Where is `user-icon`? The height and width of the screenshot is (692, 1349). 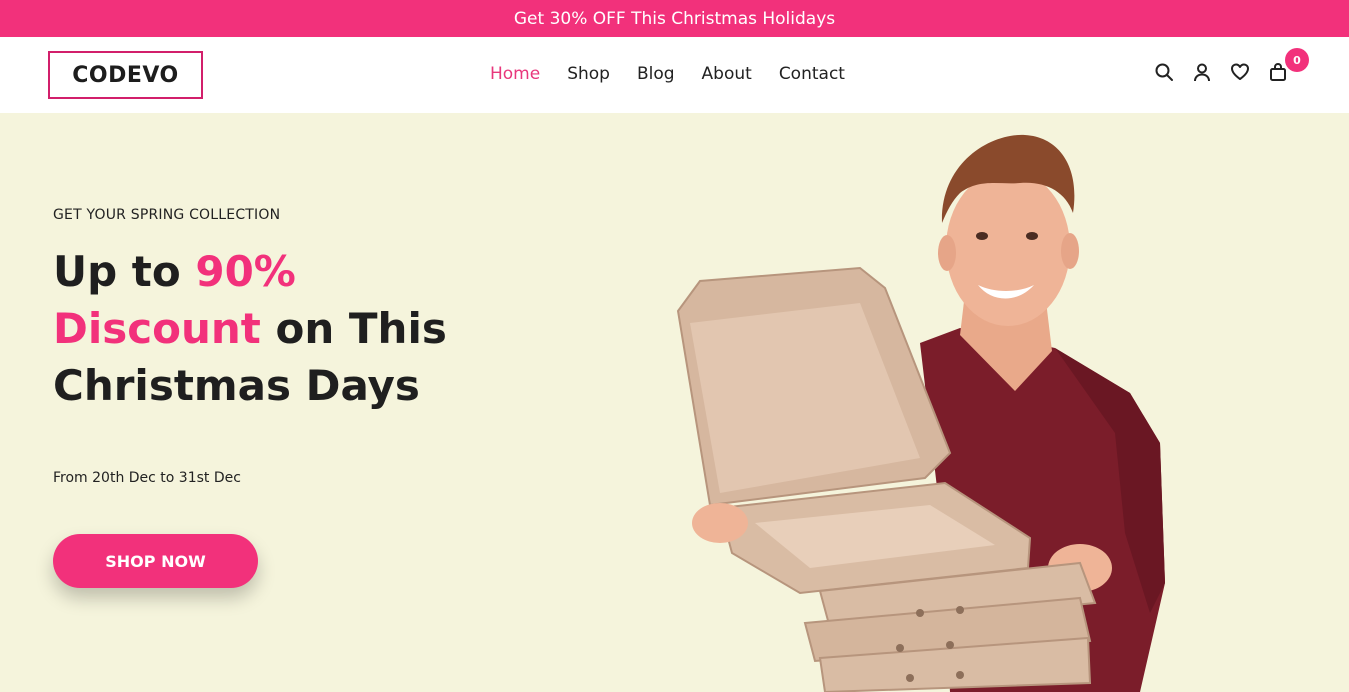
user-icon is located at coordinates (1202, 72).